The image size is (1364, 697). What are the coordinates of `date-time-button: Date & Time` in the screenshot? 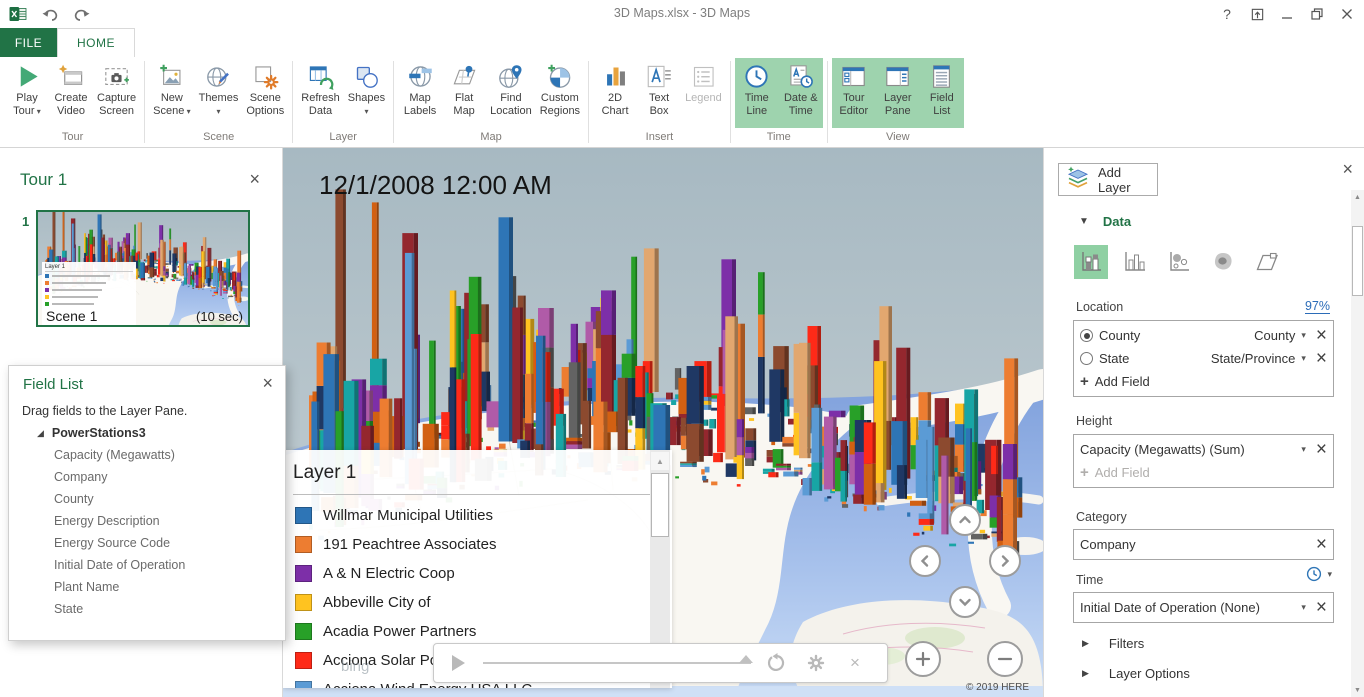 It's located at (800, 93).